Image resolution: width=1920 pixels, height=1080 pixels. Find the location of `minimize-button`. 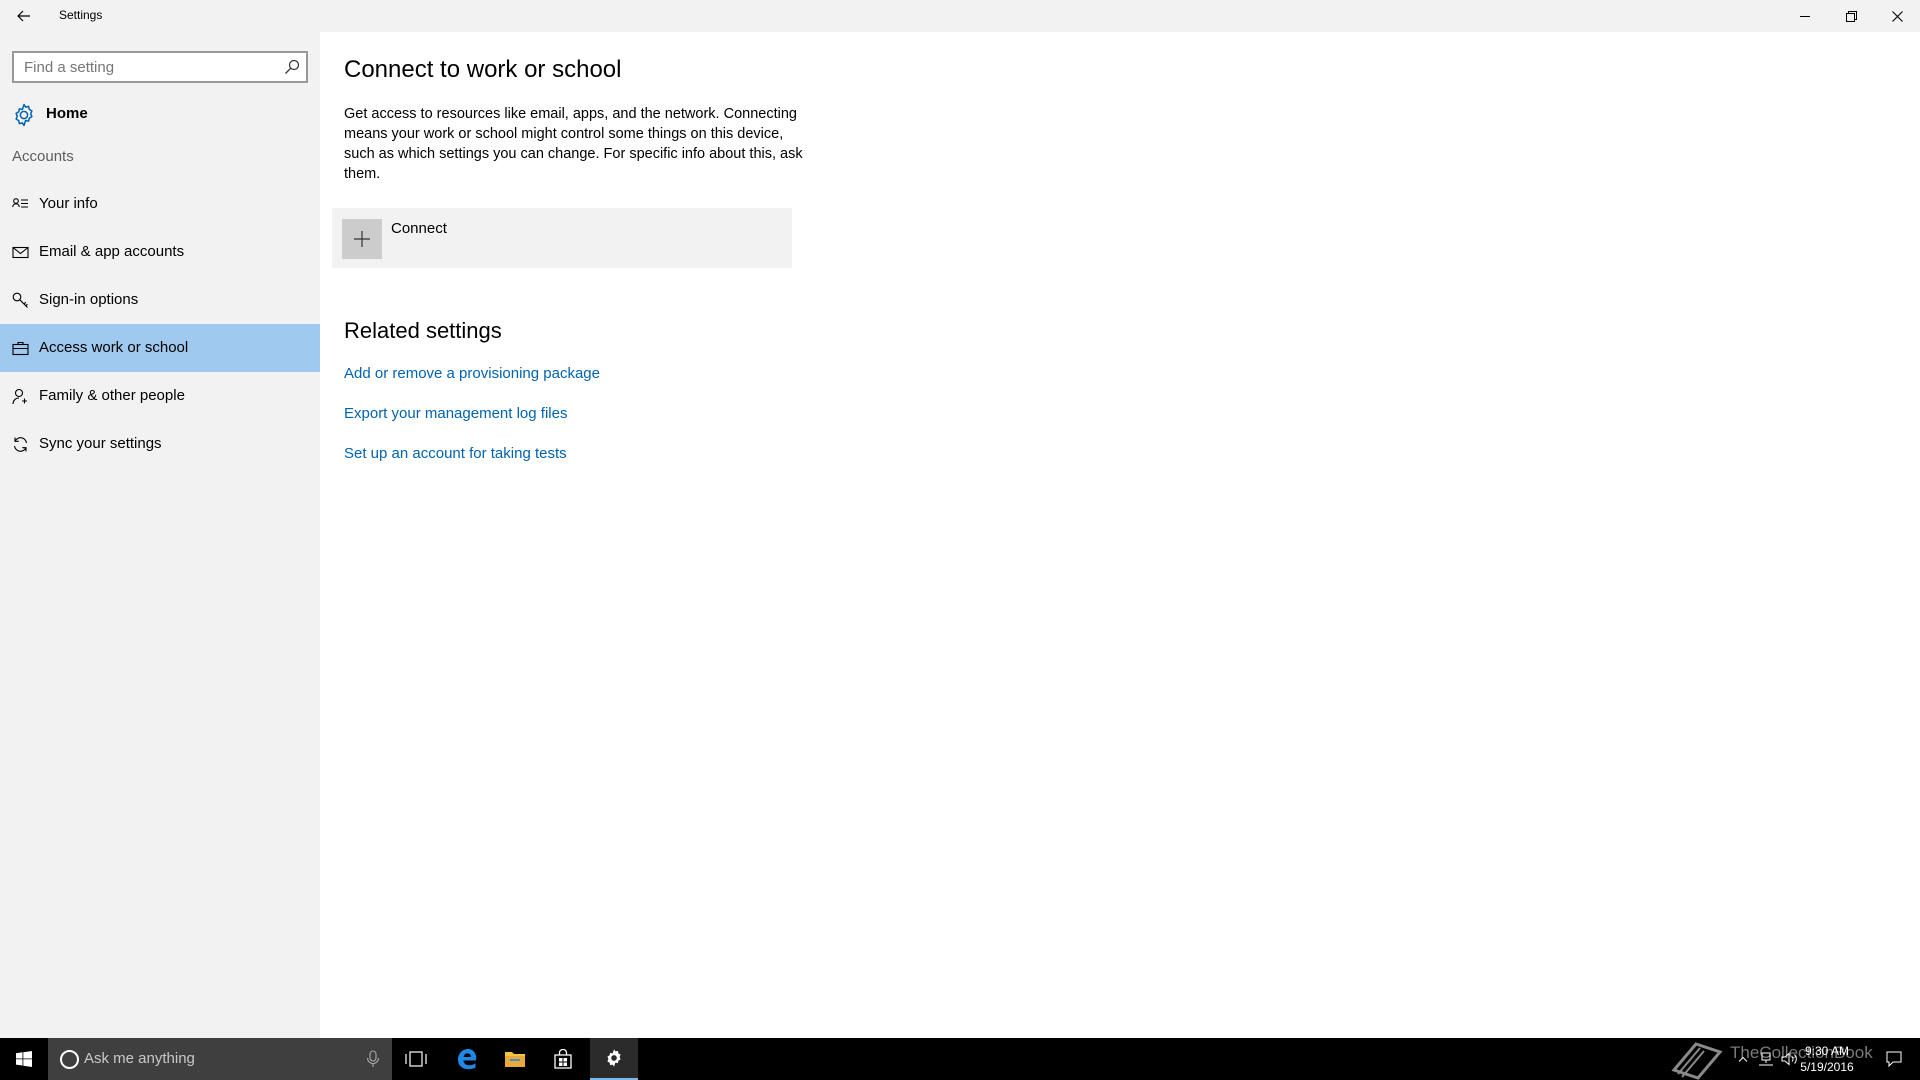

minimize-button is located at coordinates (1805, 16).